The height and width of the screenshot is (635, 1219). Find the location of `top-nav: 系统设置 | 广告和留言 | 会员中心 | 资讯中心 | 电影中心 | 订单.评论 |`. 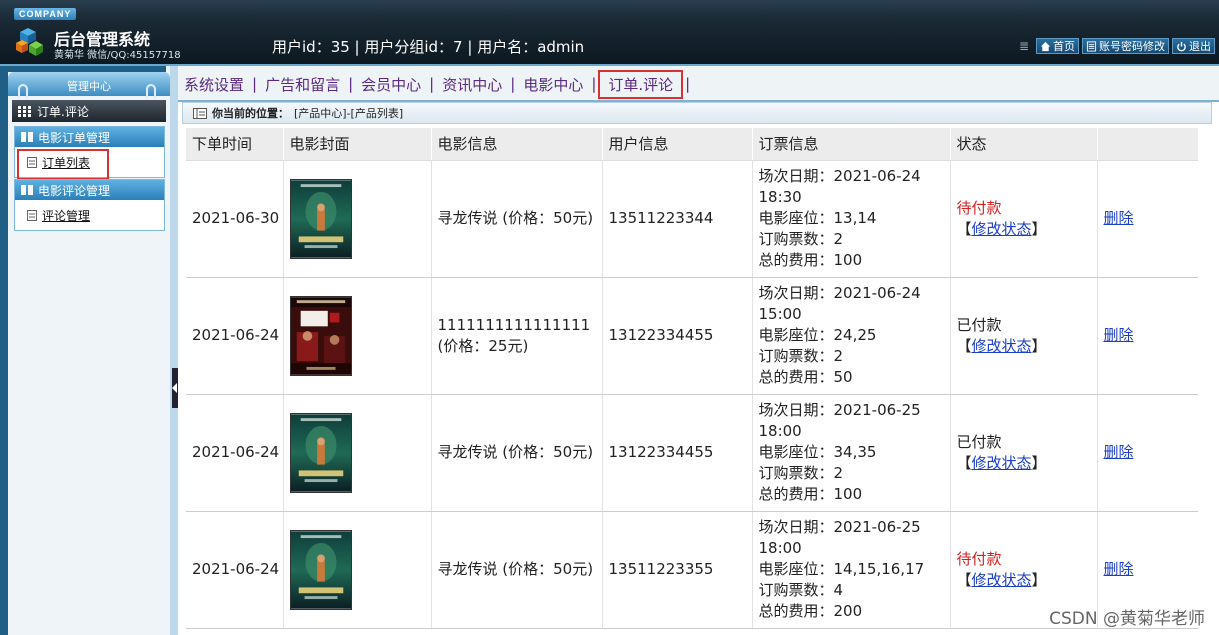

top-nav: 系统设置 | 广告和留言 | 会员中心 | 资讯中心 | 电影中心 | 订单.评论 | is located at coordinates (692, 84).